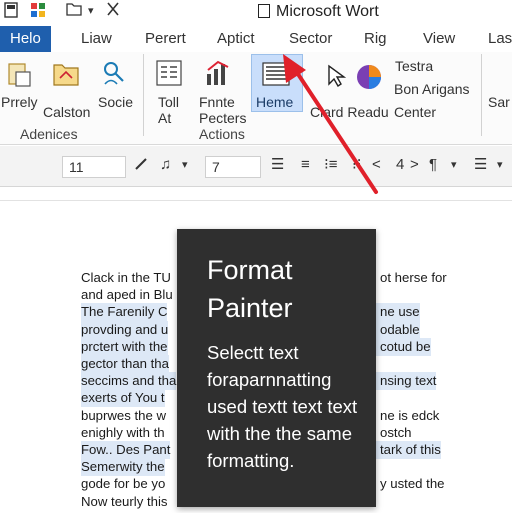 The image size is (512, 513). What do you see at coordinates (113, 11) in the screenshot?
I see `undo-icon` at bounding box center [113, 11].